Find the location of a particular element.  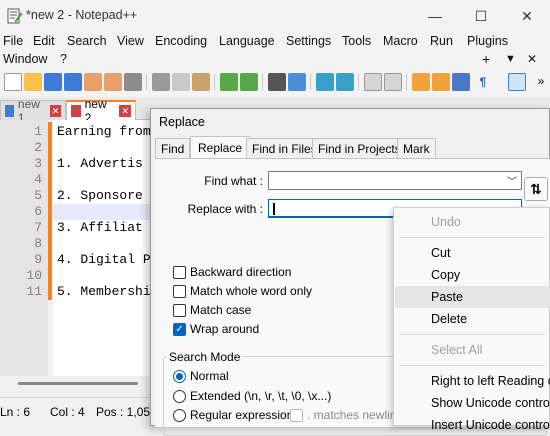

tab-mark: Mark is located at coordinates (416, 148).